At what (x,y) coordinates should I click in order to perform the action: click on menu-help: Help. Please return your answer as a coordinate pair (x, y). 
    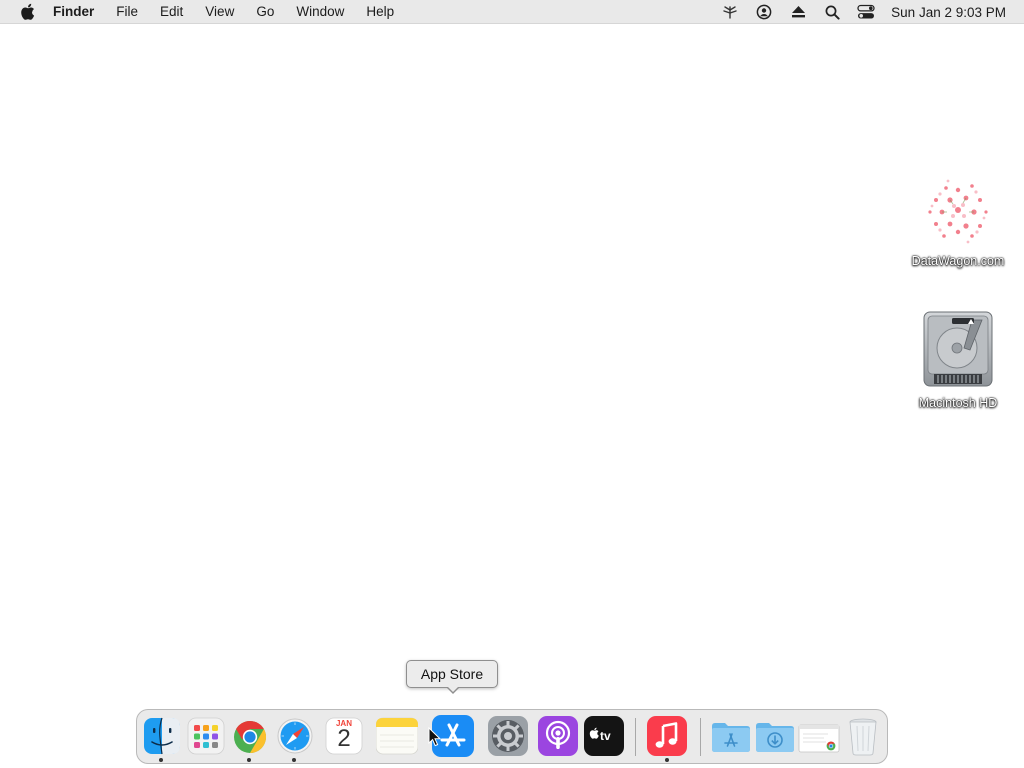
    Looking at the image, I should click on (380, 12).